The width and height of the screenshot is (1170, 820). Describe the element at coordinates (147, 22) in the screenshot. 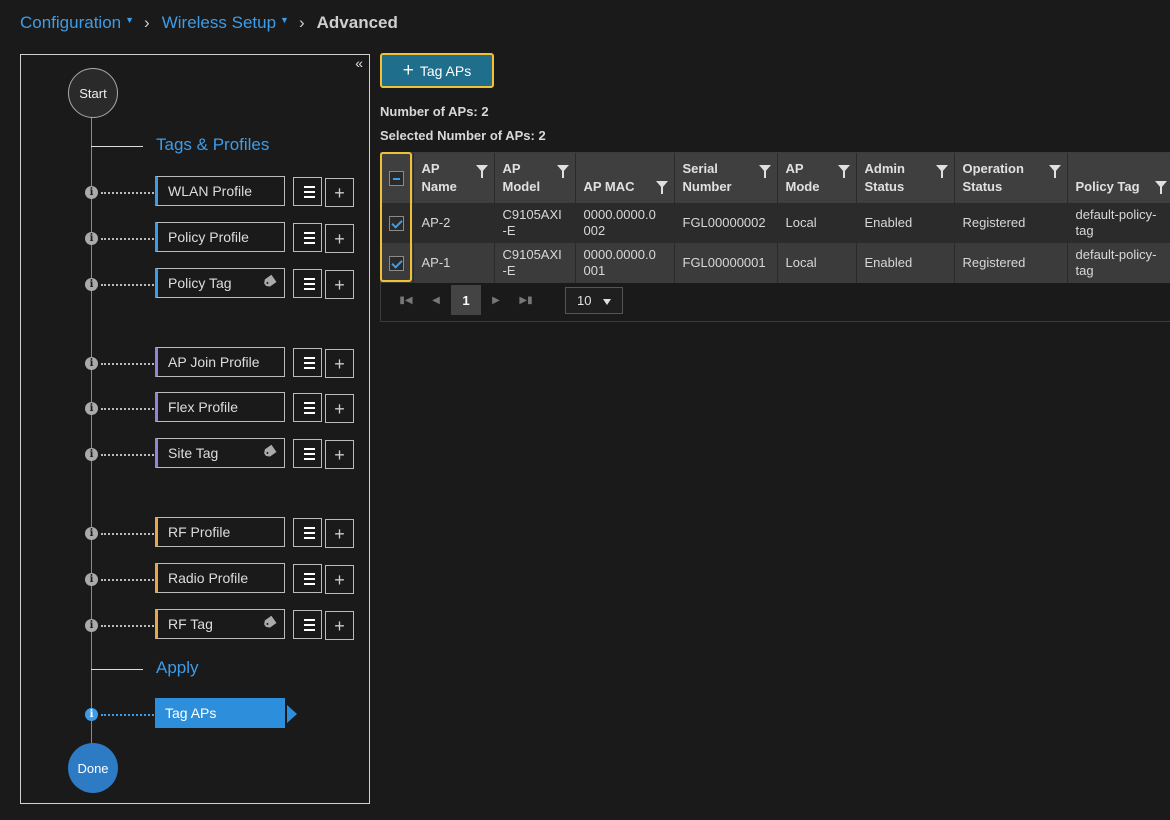

I see `chevron-right-icon: ›` at that location.